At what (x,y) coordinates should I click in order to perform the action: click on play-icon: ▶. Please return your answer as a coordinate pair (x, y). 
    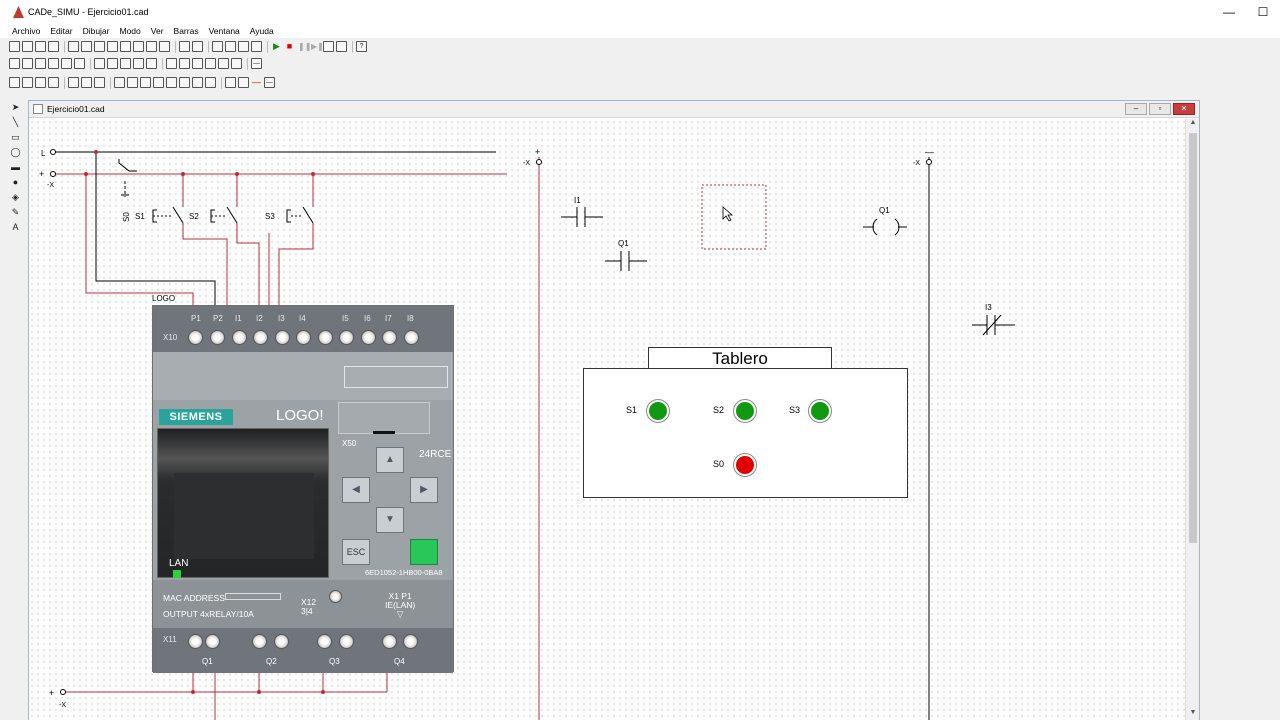
    Looking at the image, I should click on (276, 46).